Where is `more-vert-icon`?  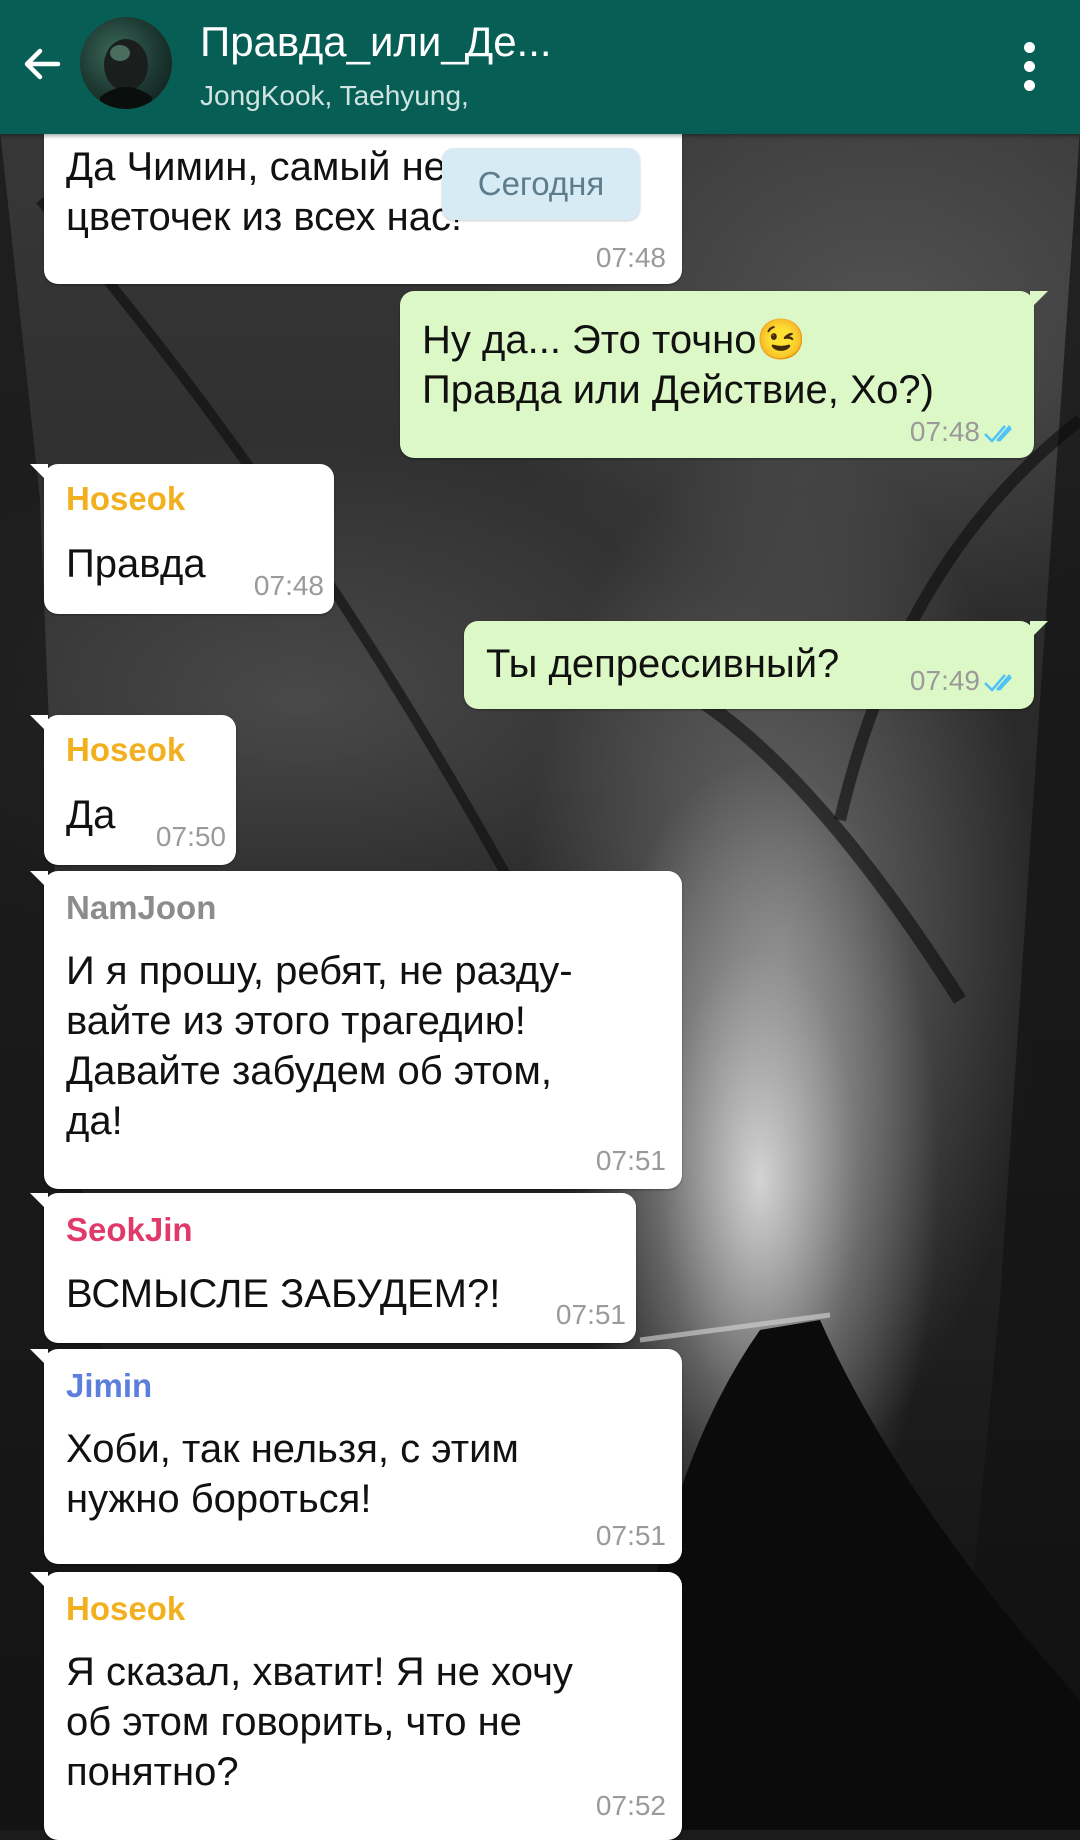
more-vert-icon is located at coordinates (1030, 66).